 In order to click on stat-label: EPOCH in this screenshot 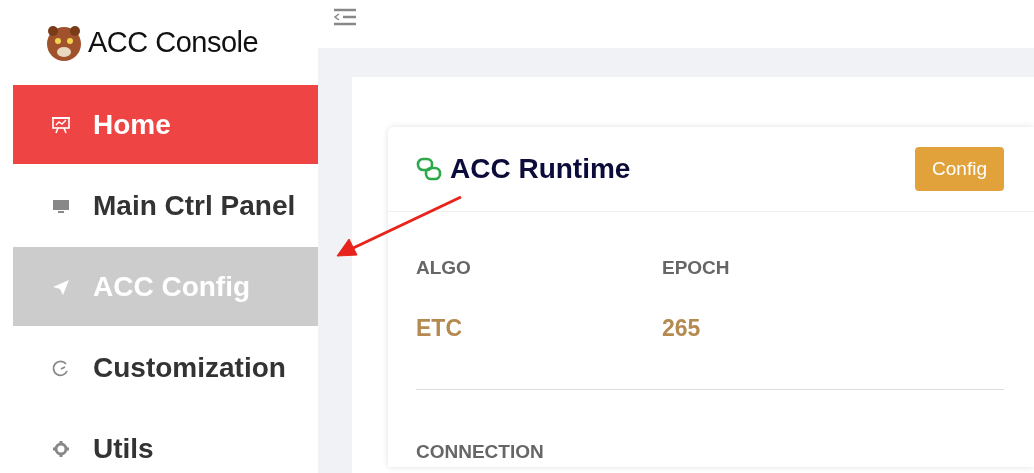, I will do `click(696, 268)`.